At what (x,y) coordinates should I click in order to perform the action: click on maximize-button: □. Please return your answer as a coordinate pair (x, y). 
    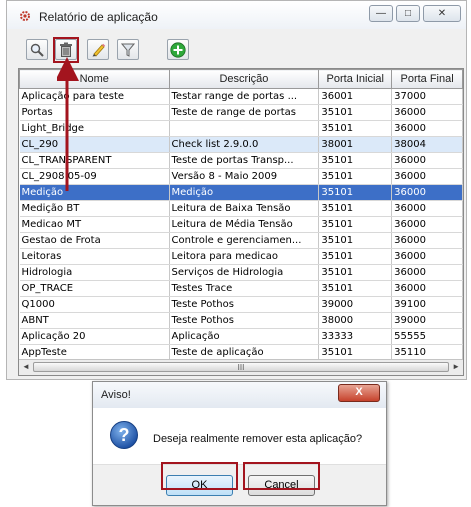
    Looking at the image, I should click on (408, 13).